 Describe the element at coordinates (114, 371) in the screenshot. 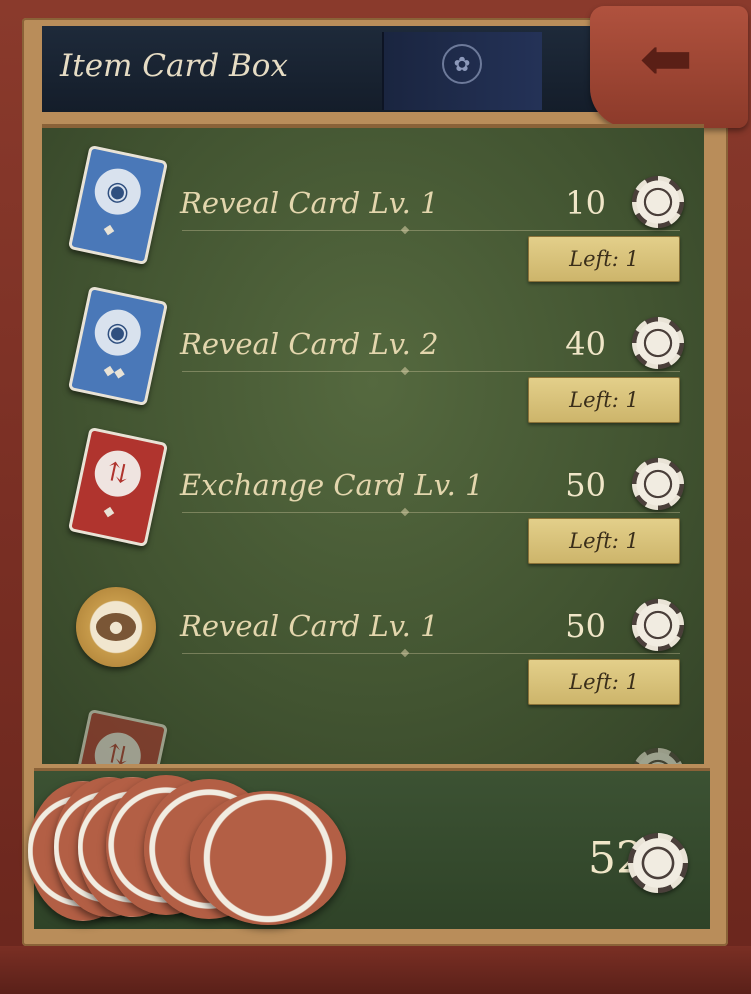

I see `diamond-icon: ◆◆` at that location.